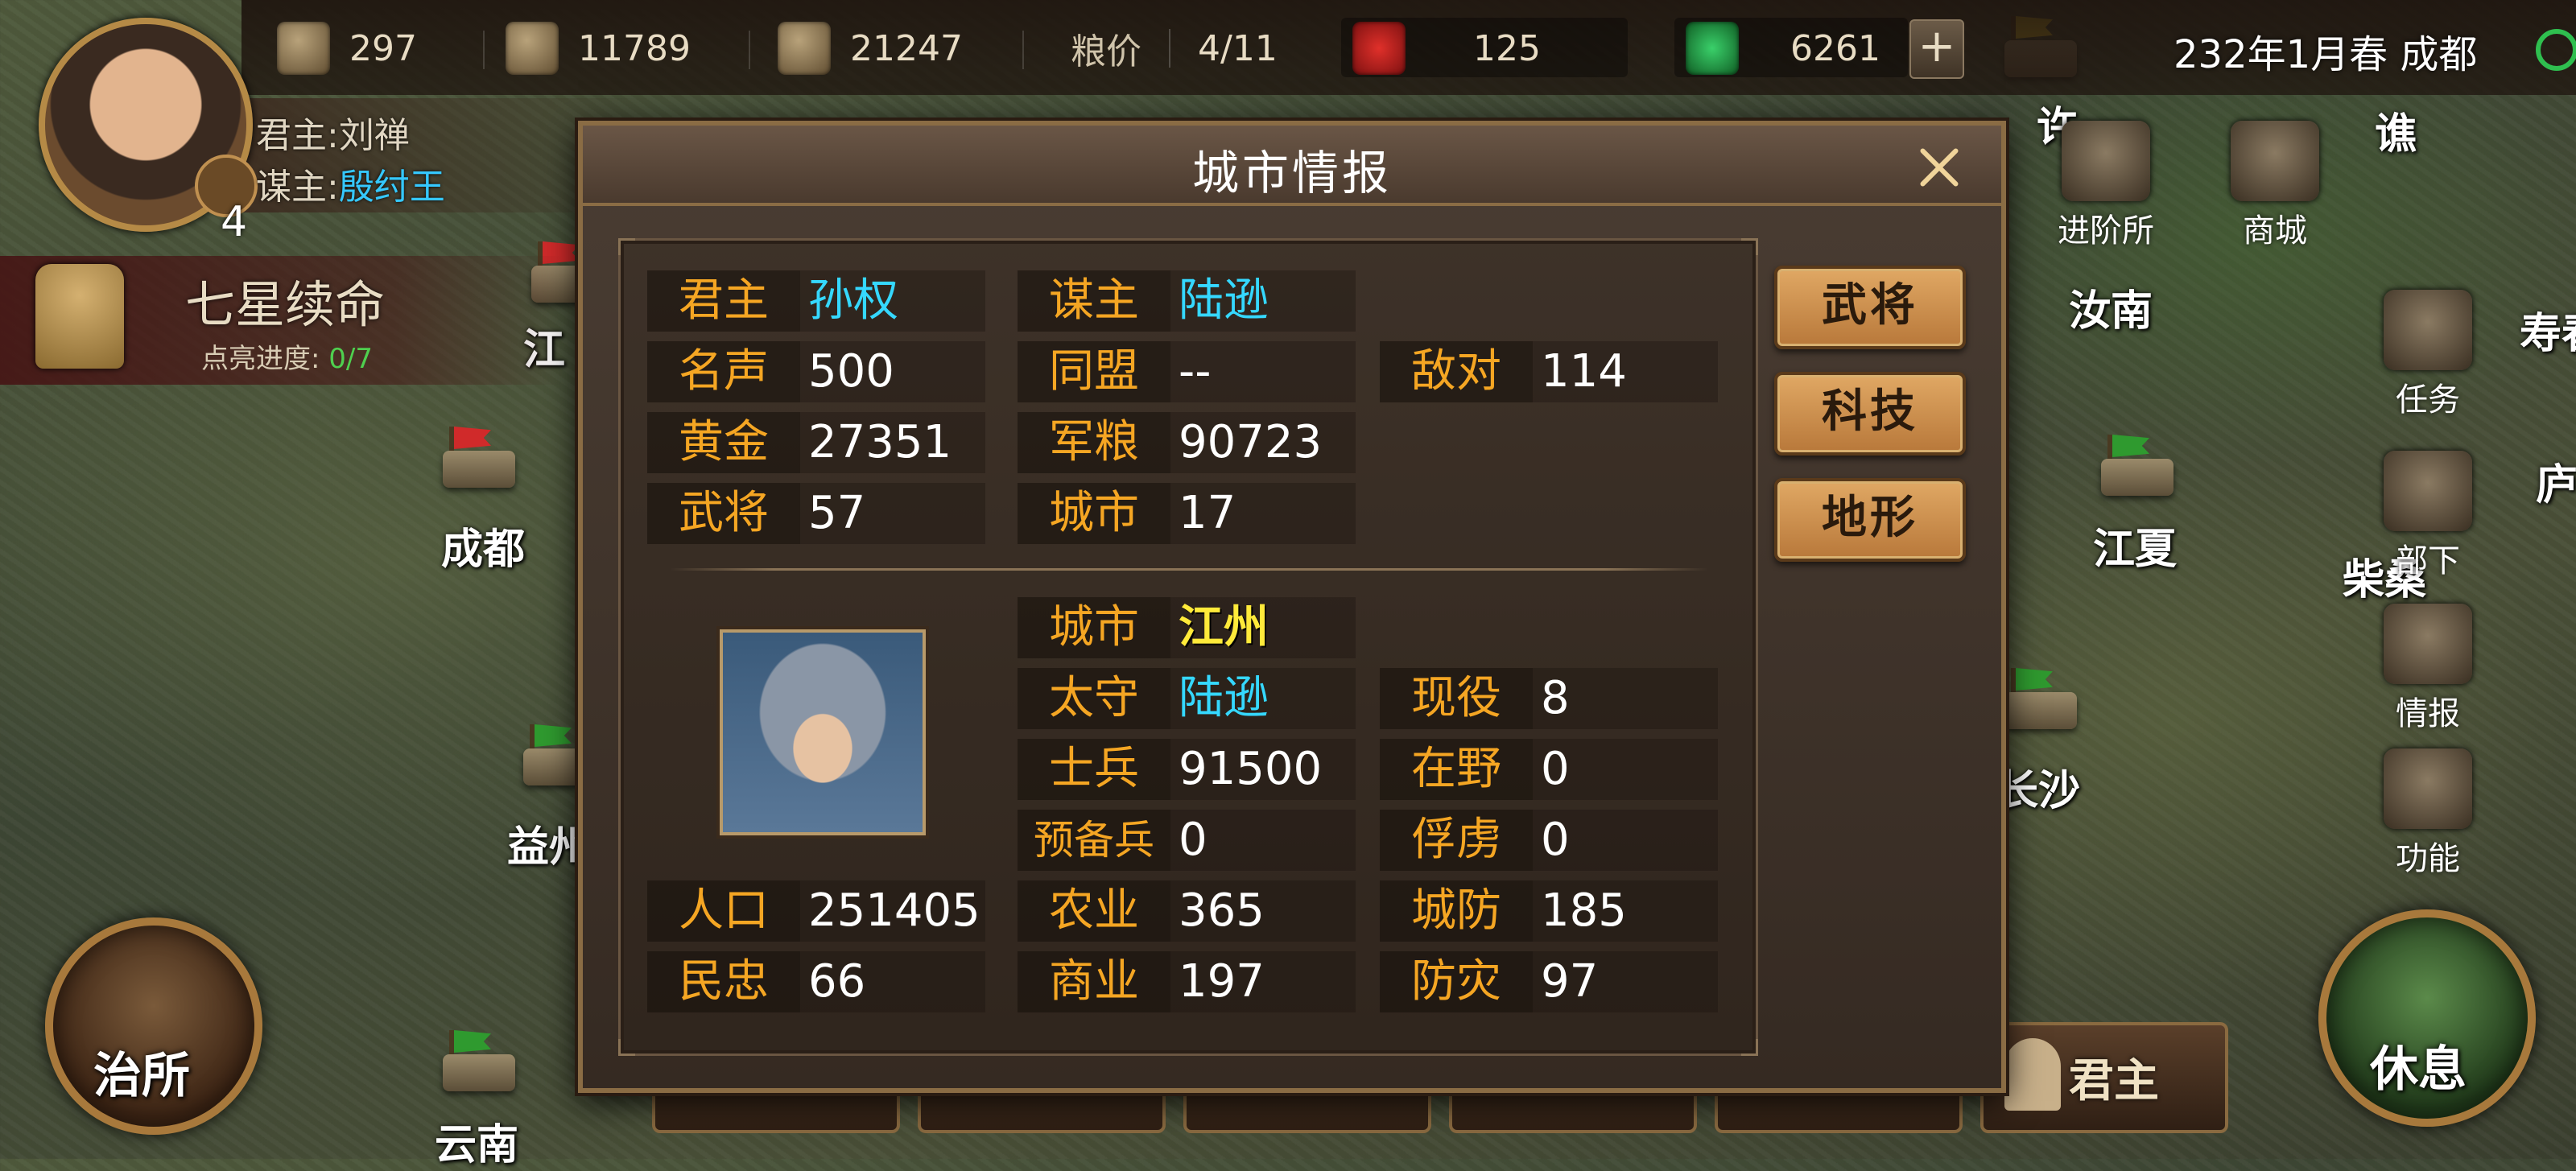 The height and width of the screenshot is (1171, 2576). What do you see at coordinates (297, 188) in the screenshot?
I see `advisor-label: 谋主:` at bounding box center [297, 188].